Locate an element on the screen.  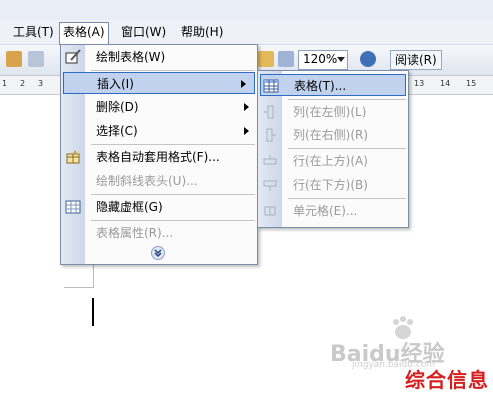
menu-item-insert-column-left: 列(在左侧)(L) is located at coordinates (333, 112).